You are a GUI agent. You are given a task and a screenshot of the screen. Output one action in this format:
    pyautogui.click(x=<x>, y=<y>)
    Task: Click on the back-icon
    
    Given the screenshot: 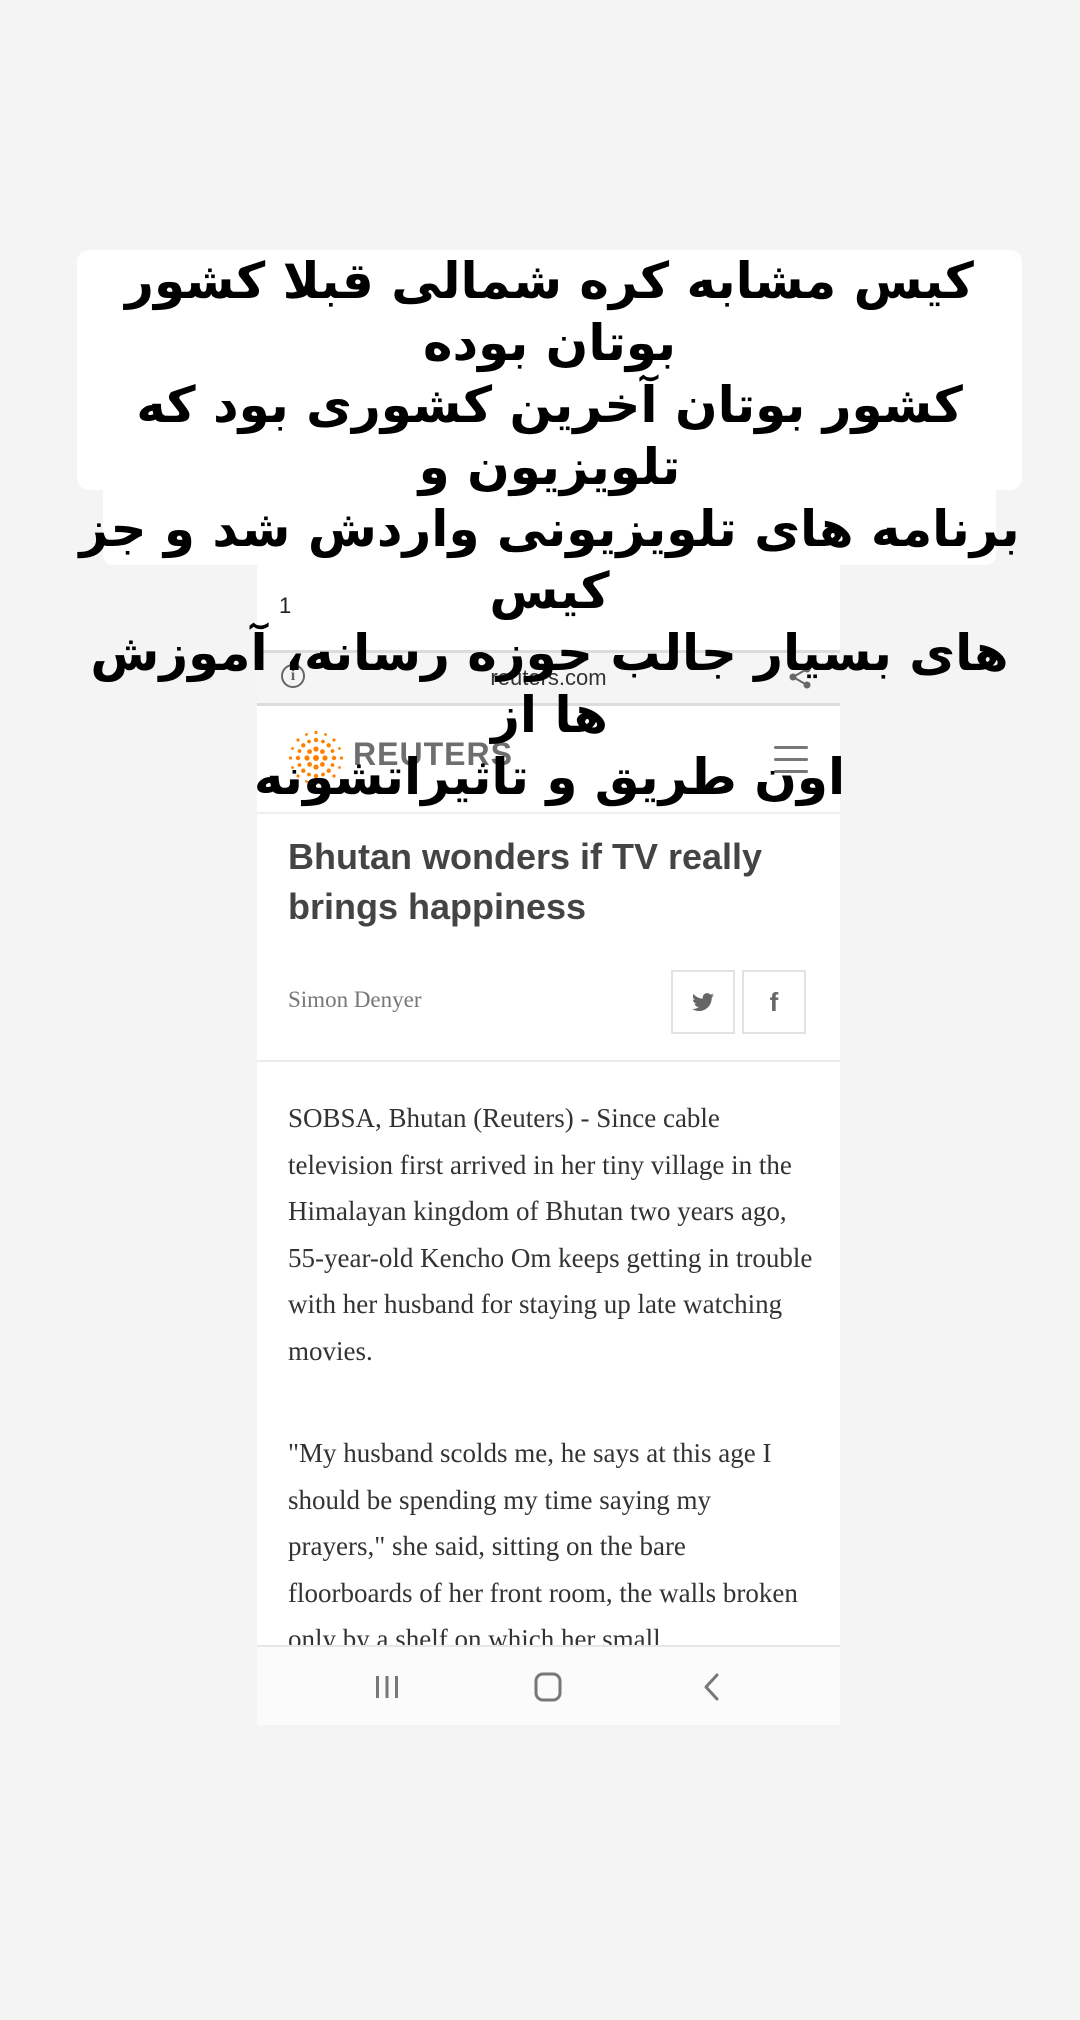 What is the action you would take?
    pyautogui.click(x=712, y=1687)
    